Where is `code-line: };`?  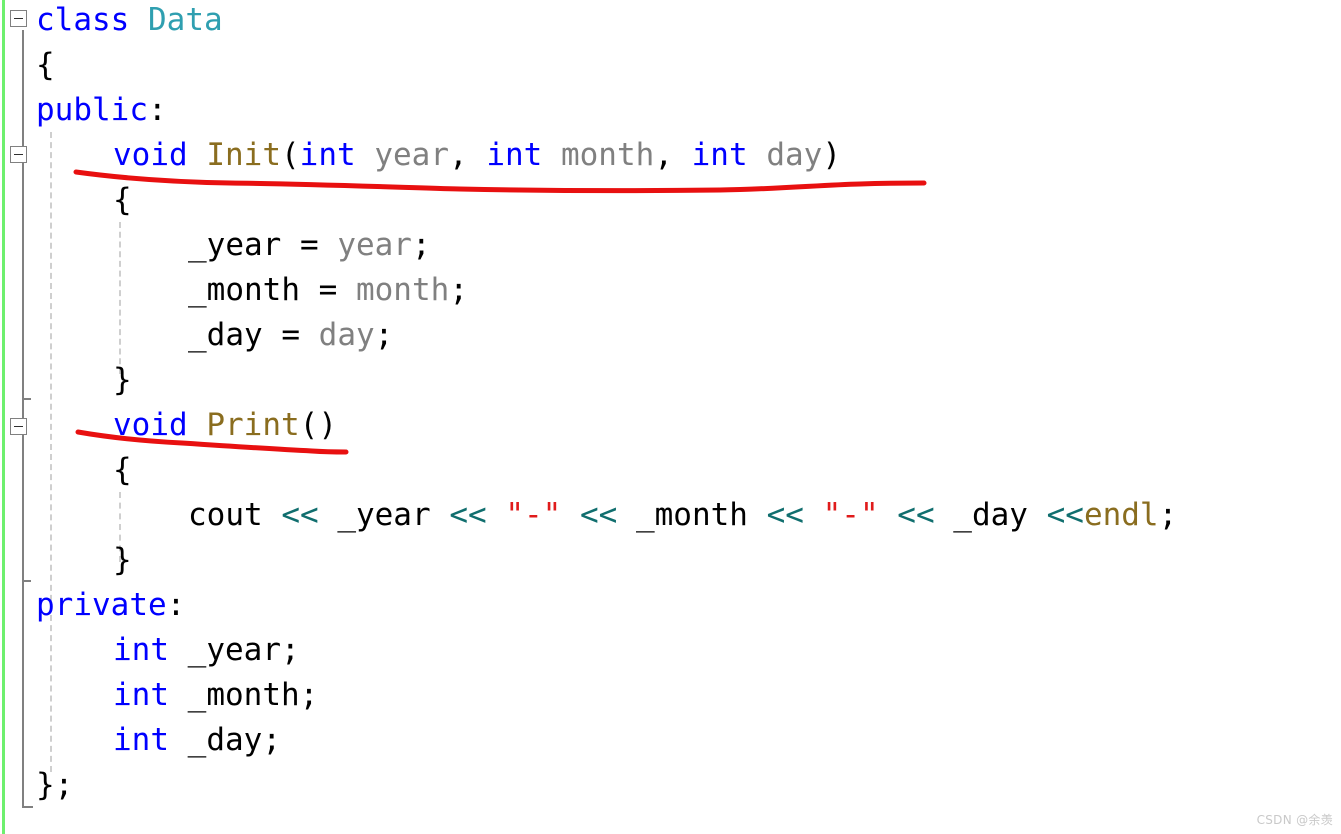 code-line: }; is located at coordinates (36, 786).